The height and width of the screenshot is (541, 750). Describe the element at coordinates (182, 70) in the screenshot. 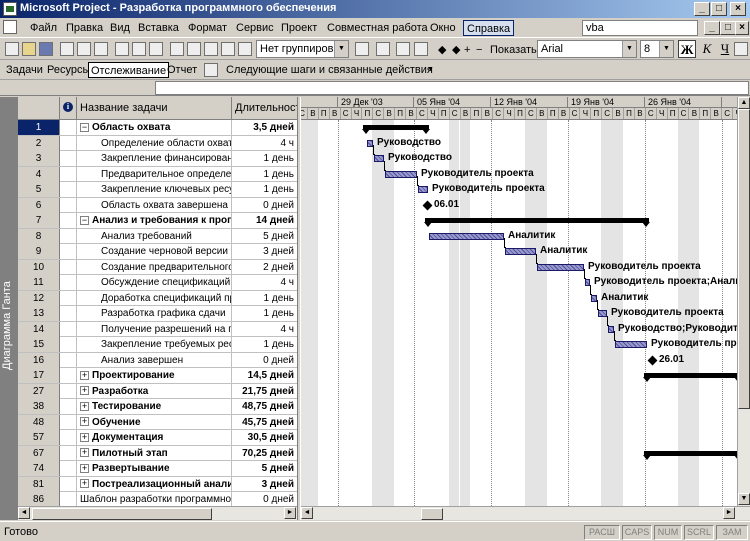

I see `guide-report: Отчет` at that location.